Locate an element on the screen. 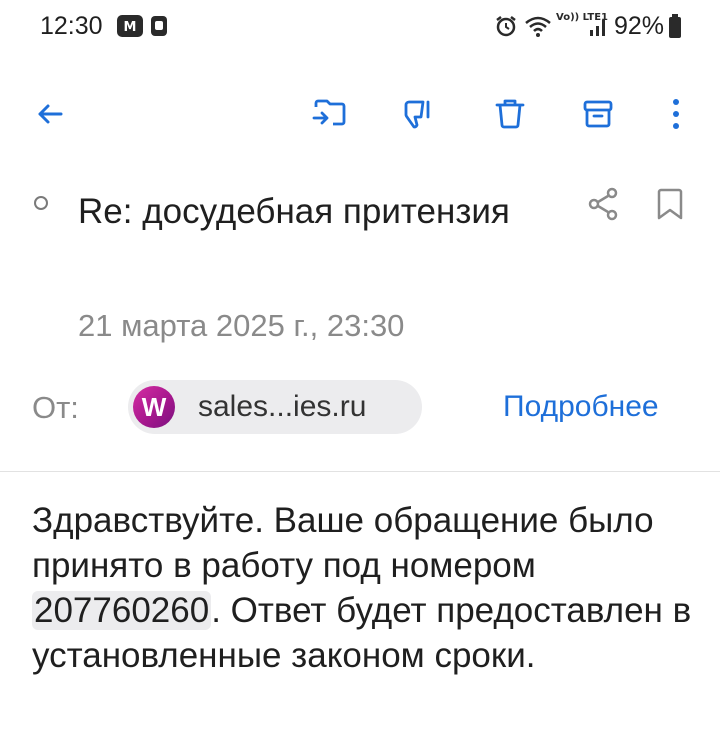 The height and width of the screenshot is (746, 720). more-vert-icon is located at coordinates (676, 114).